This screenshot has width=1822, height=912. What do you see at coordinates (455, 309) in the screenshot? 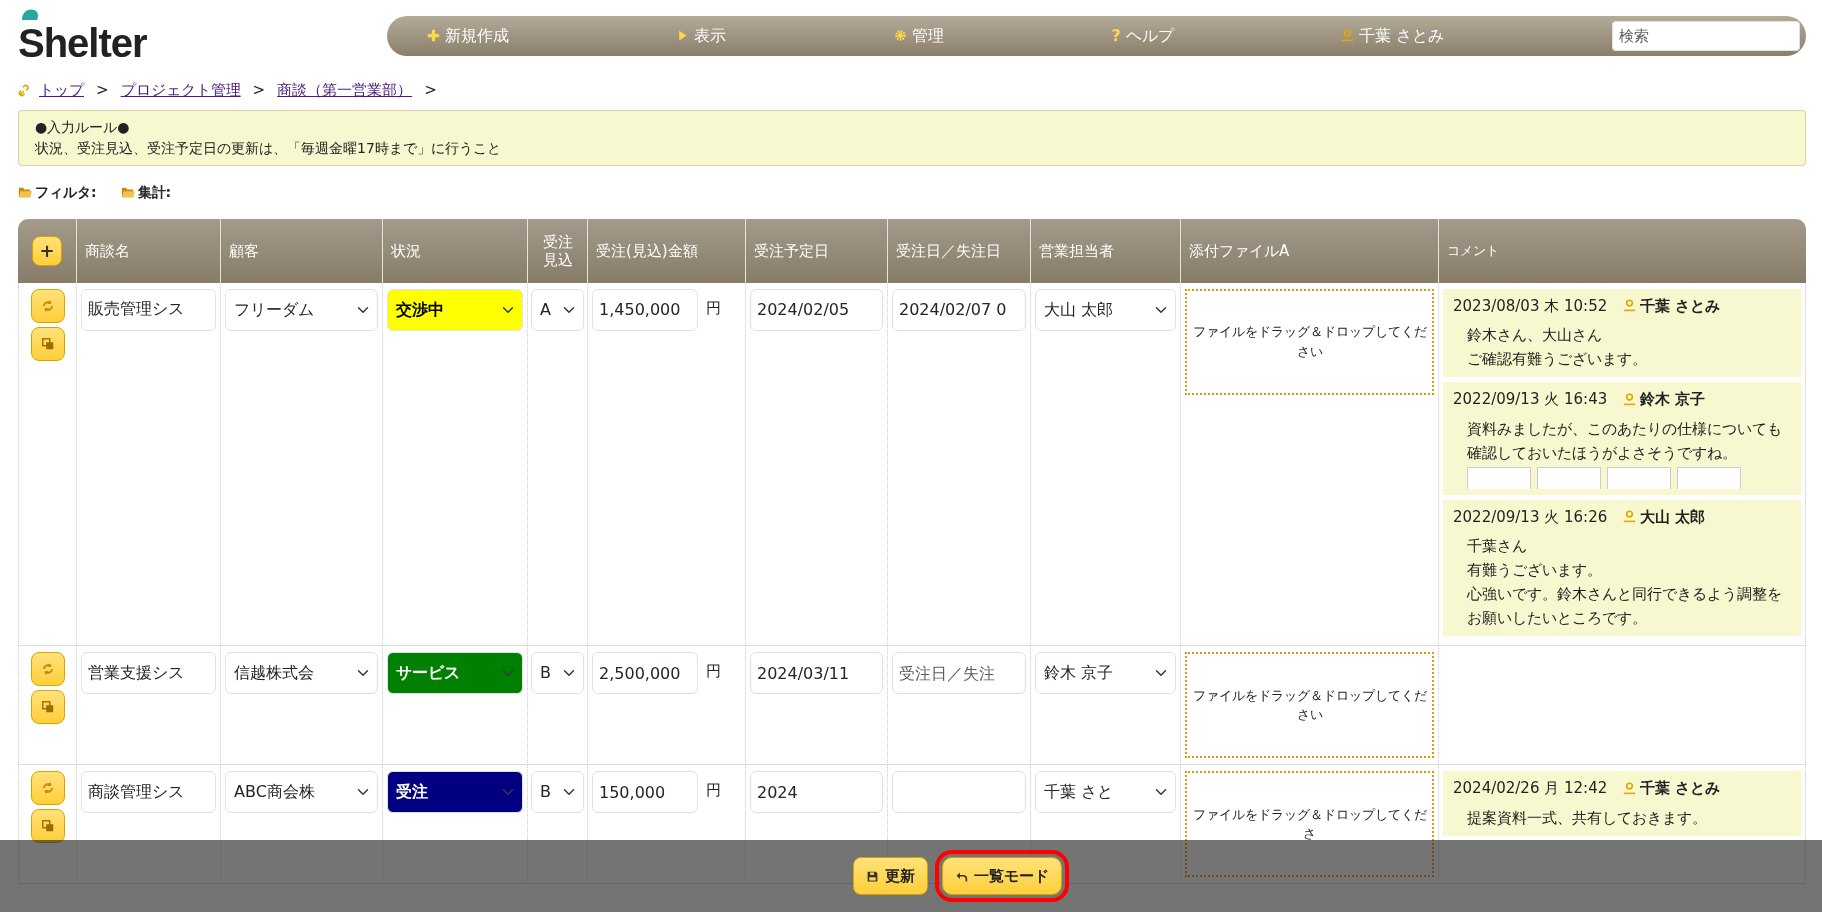
I see `status-select: 交渉中` at bounding box center [455, 309].